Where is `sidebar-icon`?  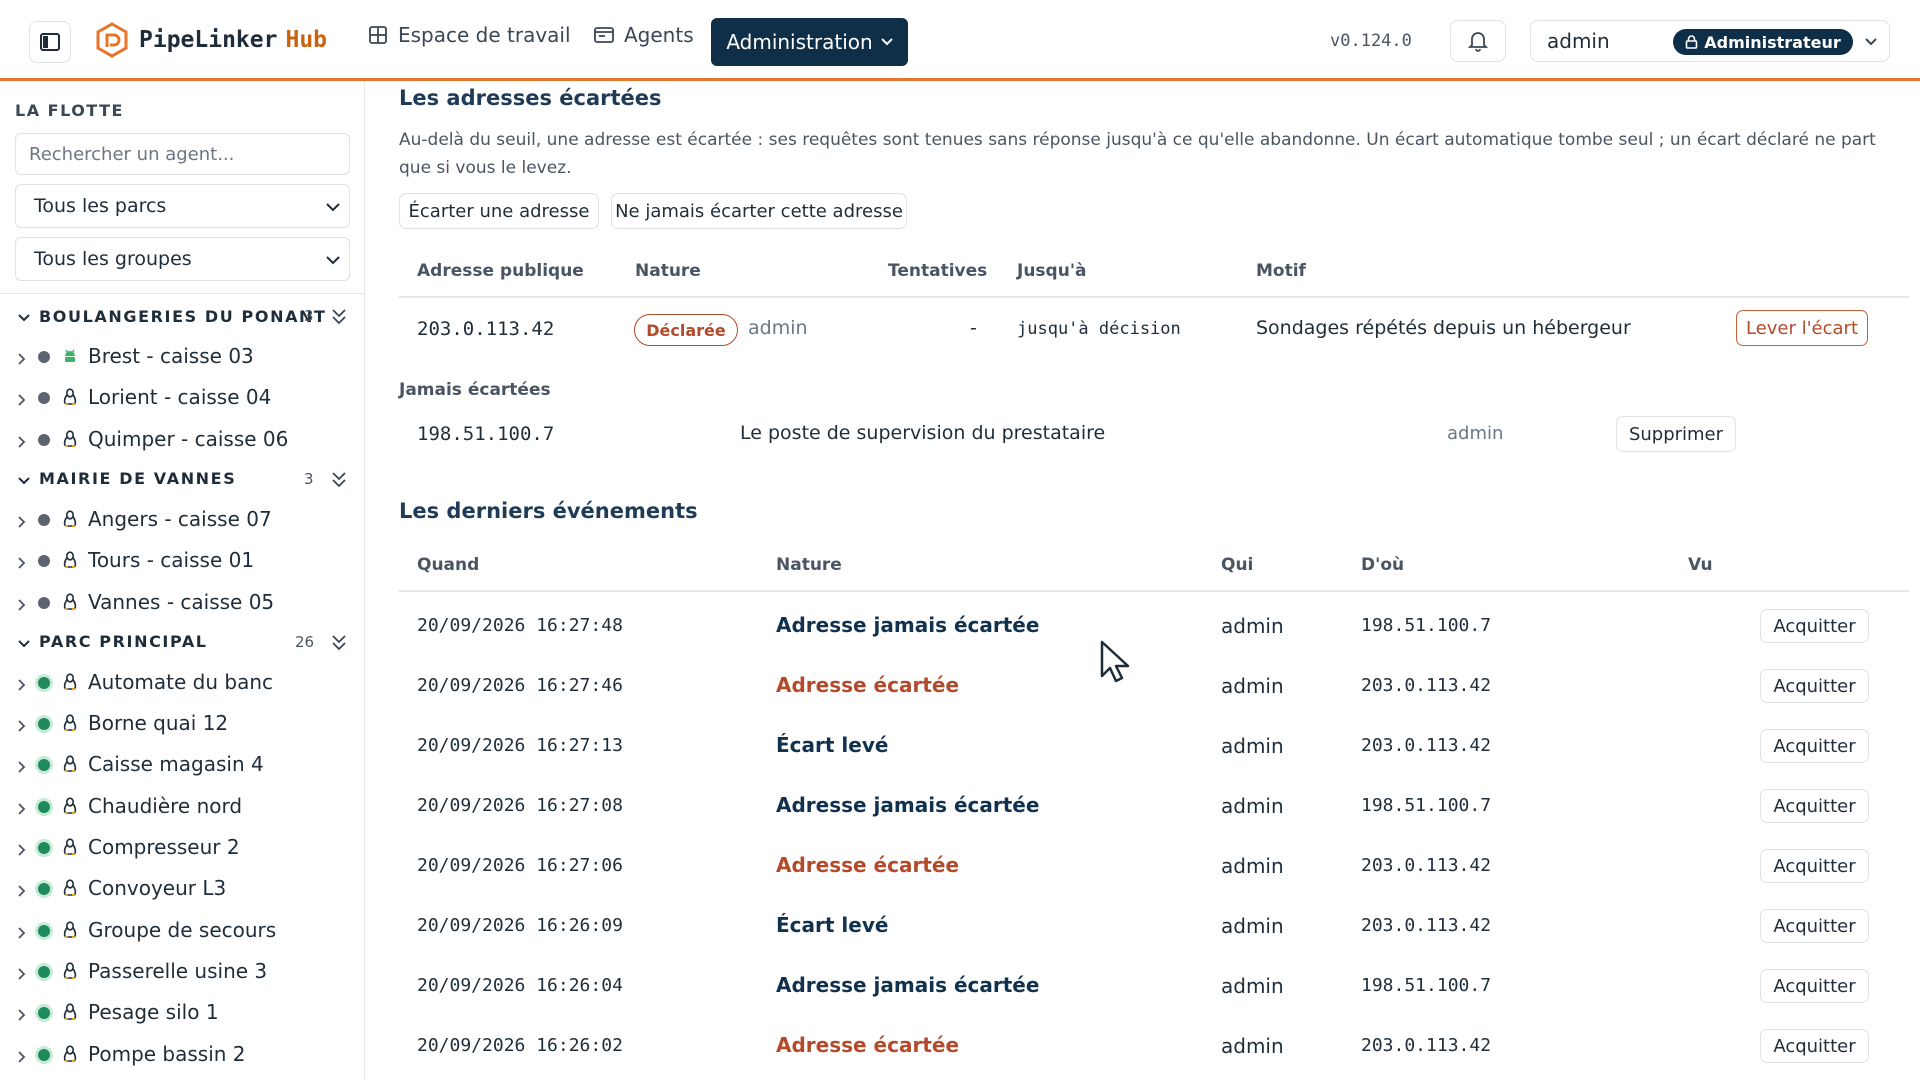
sidebar-icon is located at coordinates (50, 42).